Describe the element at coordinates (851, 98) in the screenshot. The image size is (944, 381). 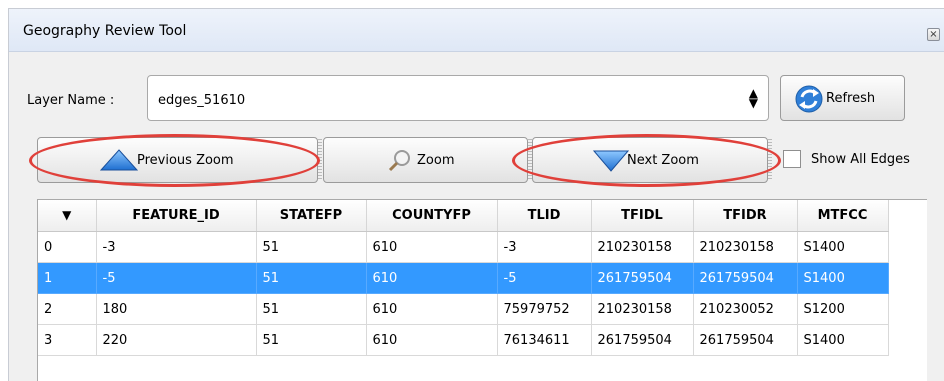
I see `refresh-label: Refresh` at that location.